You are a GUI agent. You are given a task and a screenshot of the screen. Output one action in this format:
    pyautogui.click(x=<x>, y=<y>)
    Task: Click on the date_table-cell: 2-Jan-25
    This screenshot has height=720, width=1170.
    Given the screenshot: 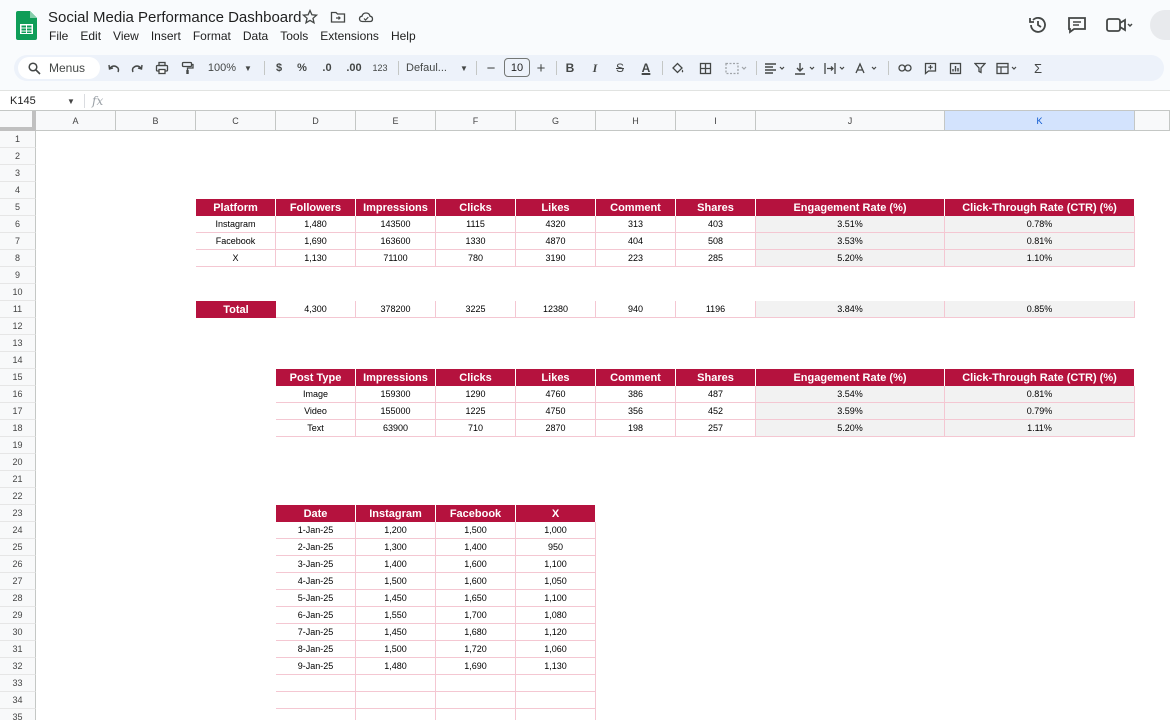 What is the action you would take?
    pyautogui.click(x=316, y=547)
    